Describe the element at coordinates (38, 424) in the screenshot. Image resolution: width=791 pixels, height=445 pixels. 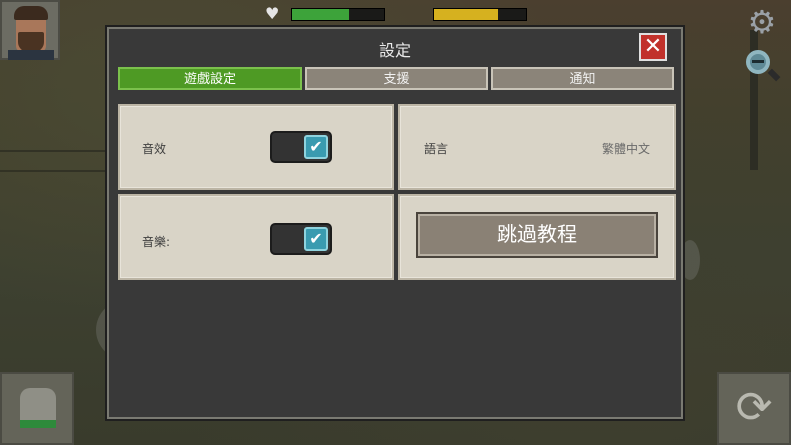
I see `backpack-strip` at that location.